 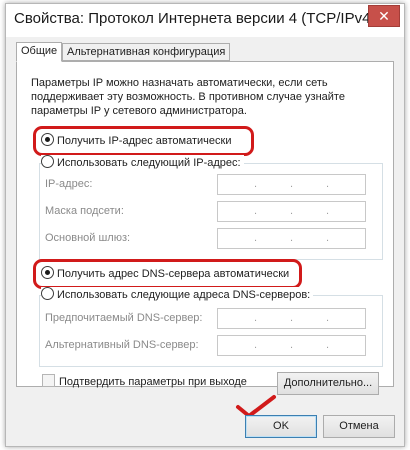 I want to click on tab-alternate-config-label: Альтернативная конфигурация, so click(x=146, y=52).